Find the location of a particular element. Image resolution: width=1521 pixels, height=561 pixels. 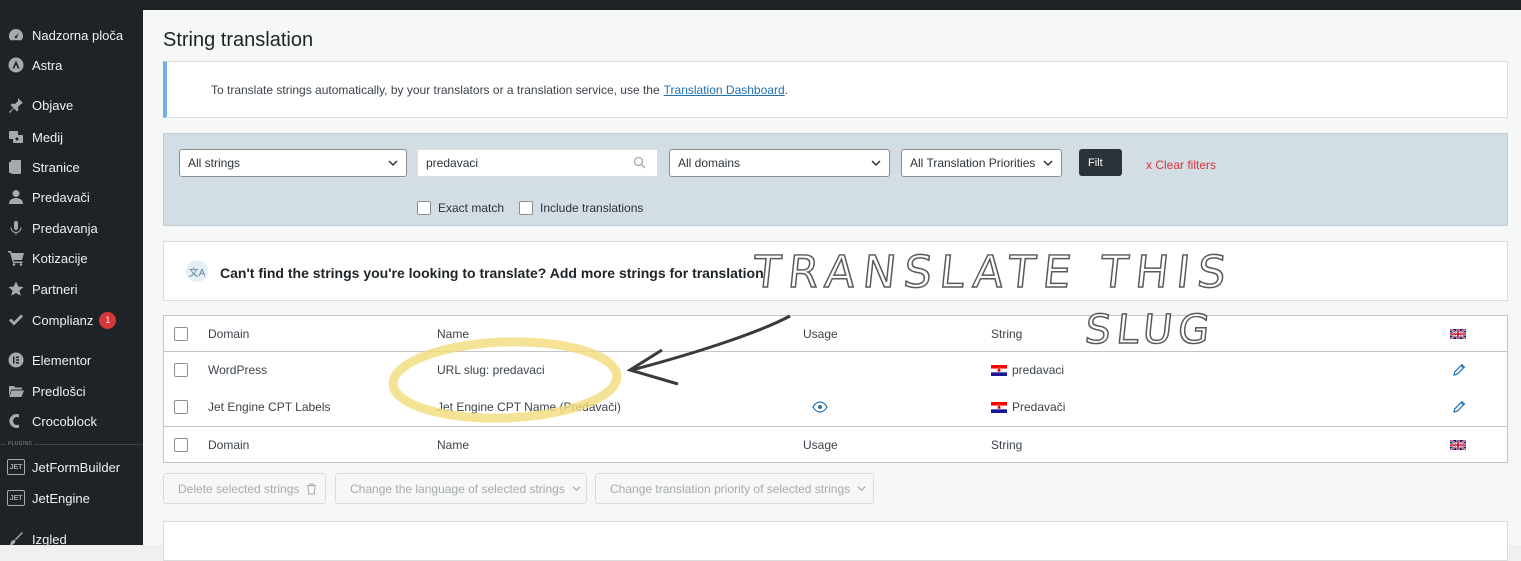

priorities-select: All Translation Priorities is located at coordinates (981, 163).